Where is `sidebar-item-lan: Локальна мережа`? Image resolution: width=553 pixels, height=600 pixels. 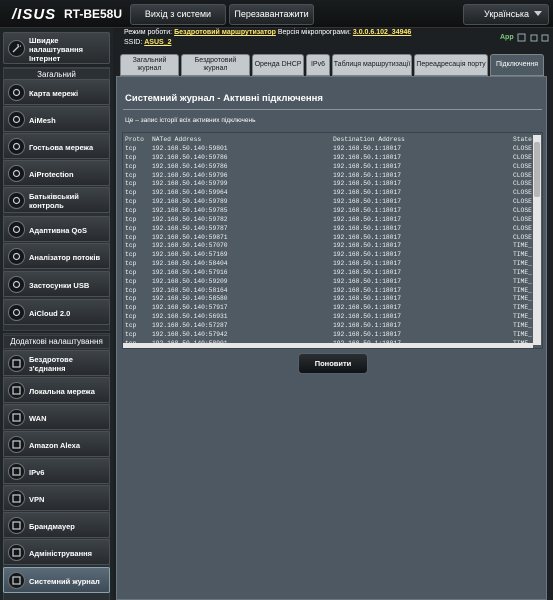
sidebar-item-lan: Локальна мережа is located at coordinates (56, 390).